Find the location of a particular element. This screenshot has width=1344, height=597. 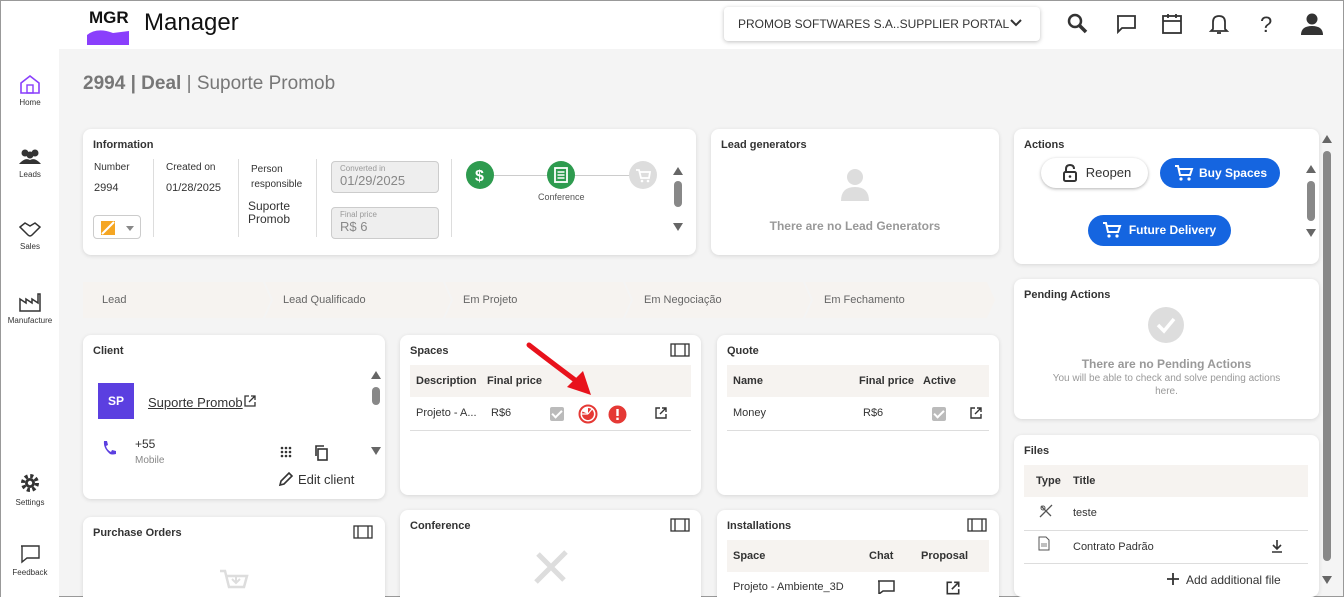

copy-icon is located at coordinates (322, 453).